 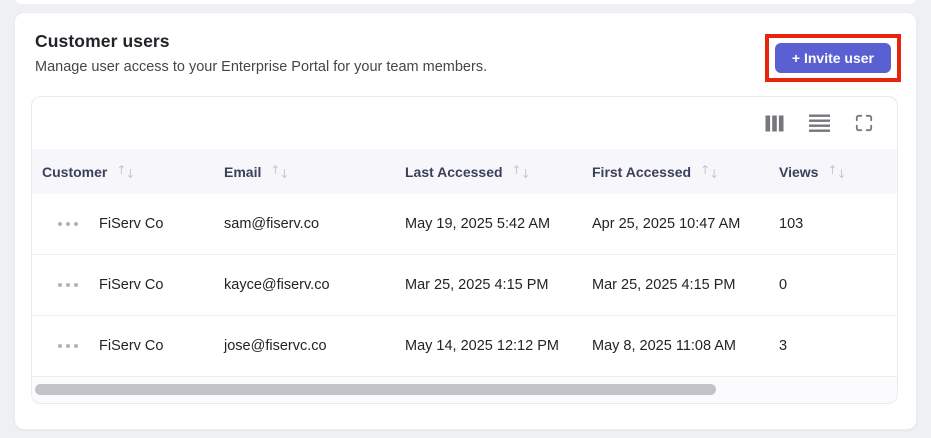 What do you see at coordinates (666, 224) in the screenshot?
I see `first-accessed-cell: Apr 25, 2025 10:47 AM` at bounding box center [666, 224].